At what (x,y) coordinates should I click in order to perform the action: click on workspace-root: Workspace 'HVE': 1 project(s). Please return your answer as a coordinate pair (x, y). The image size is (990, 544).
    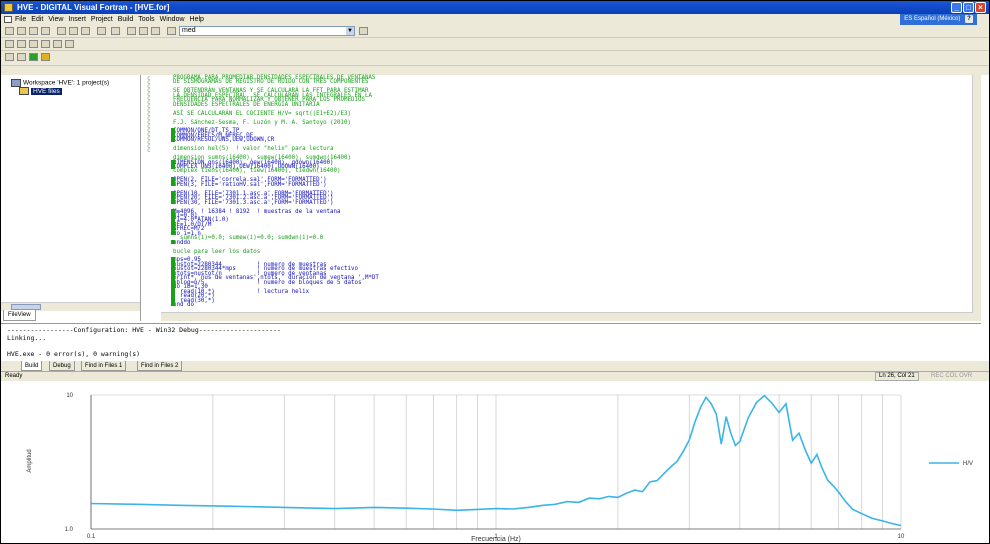
    Looking at the image, I should click on (60, 83).